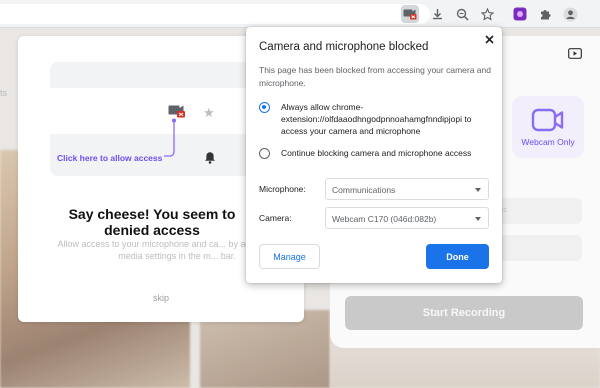 The height and width of the screenshot is (388, 600). Describe the element at coordinates (487, 14) in the screenshot. I see `bookmark-star-icon` at that location.